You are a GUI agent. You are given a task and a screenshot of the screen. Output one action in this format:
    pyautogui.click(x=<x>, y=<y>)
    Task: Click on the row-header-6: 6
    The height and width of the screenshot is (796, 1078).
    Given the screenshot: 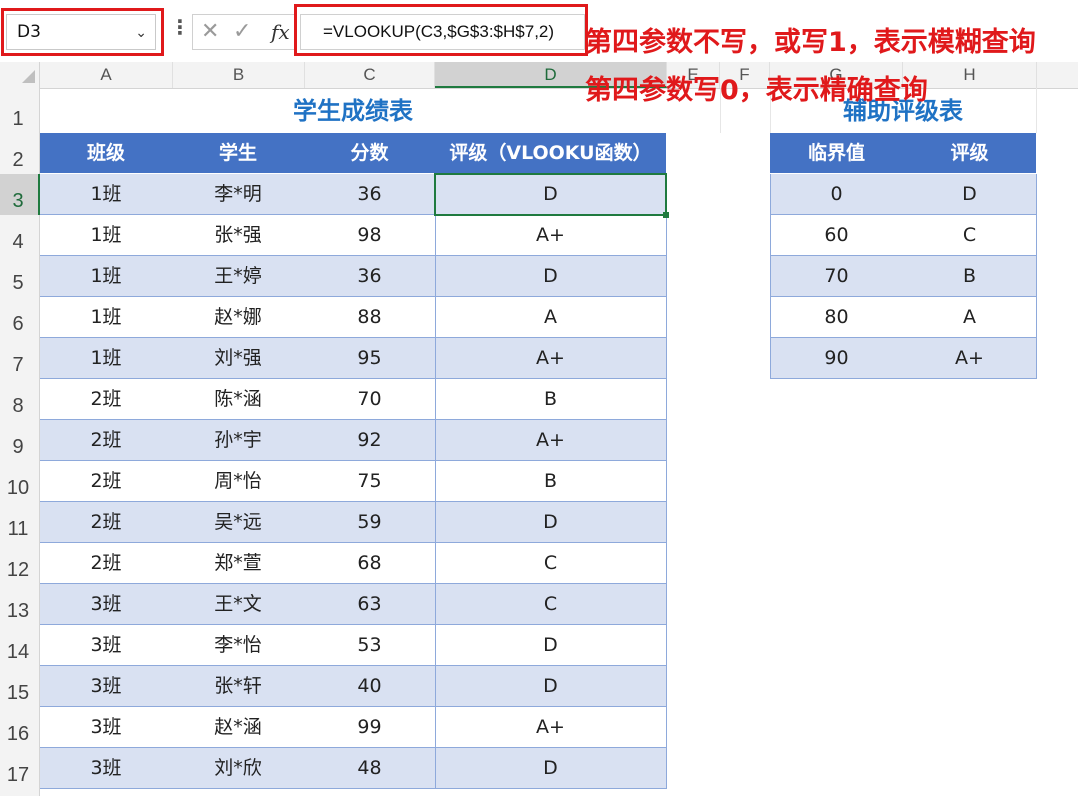 What is the action you would take?
    pyautogui.click(x=20, y=317)
    